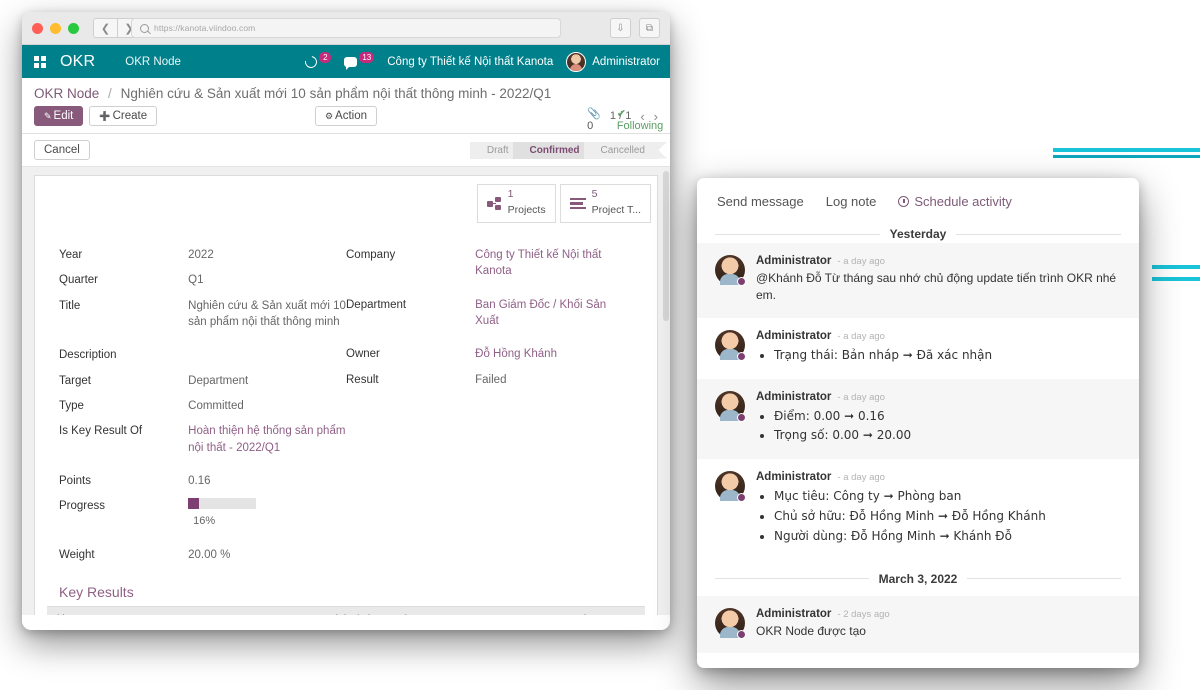 Image resolution: width=1200 pixels, height=690 pixels. What do you see at coordinates (346, 28) in the screenshot?
I see `address-bar: https://kanota.viindoo.com` at bounding box center [346, 28].